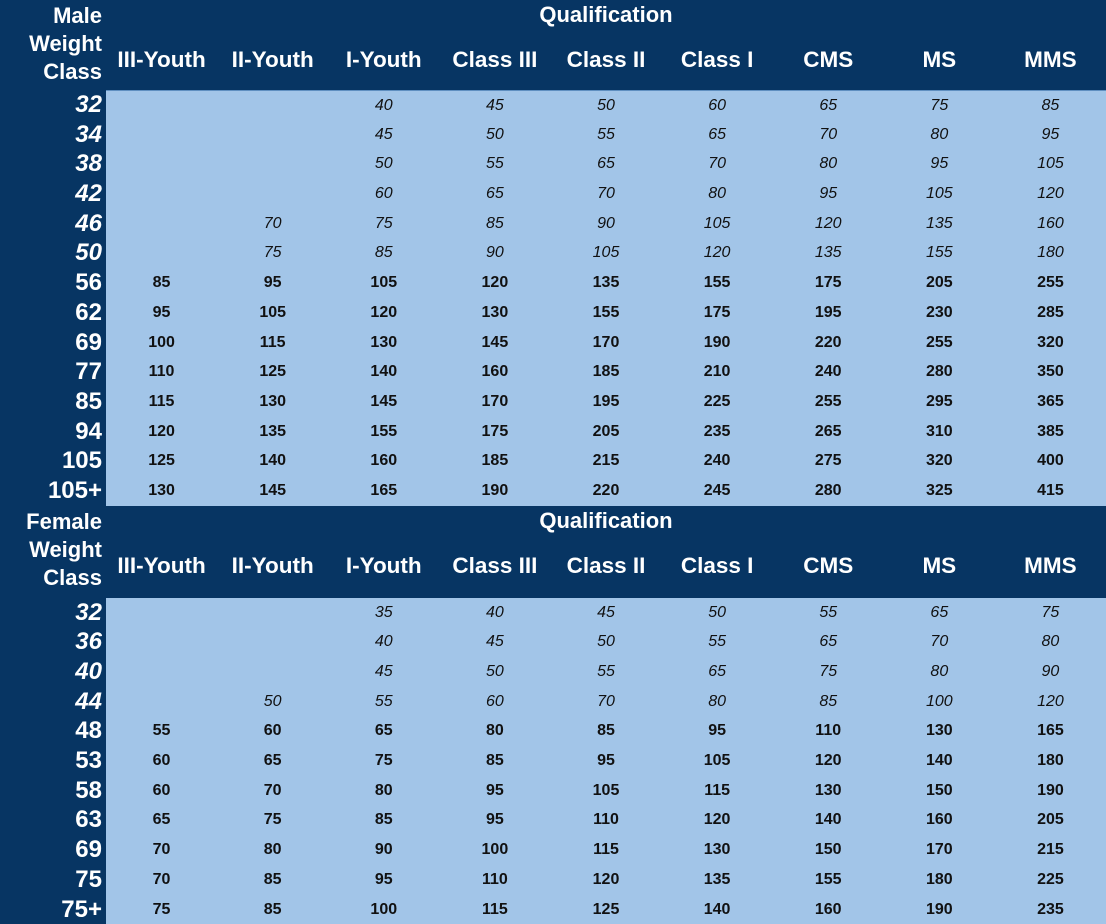  Describe the element at coordinates (939, 283) in the screenshot. I see `value-cell: 205` at that location.